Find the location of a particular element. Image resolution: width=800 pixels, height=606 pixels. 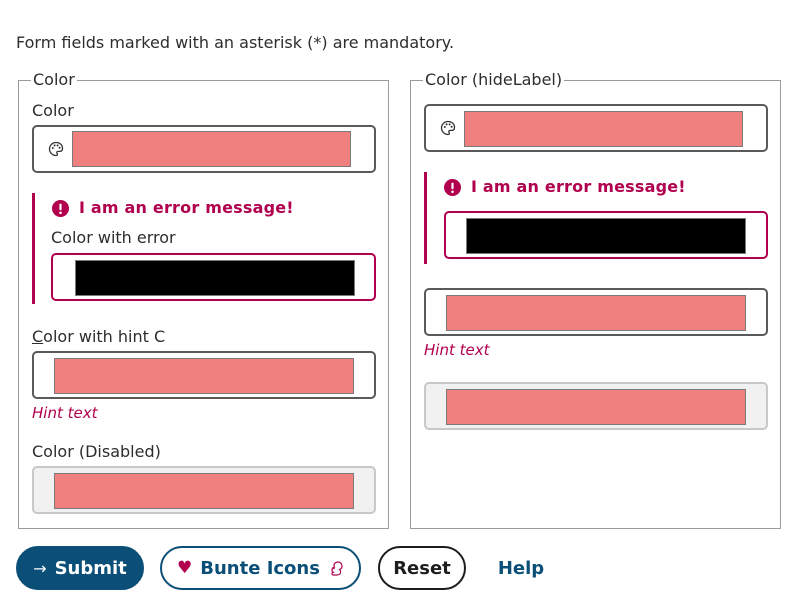

access-key-letter: C is located at coordinates (38, 336).